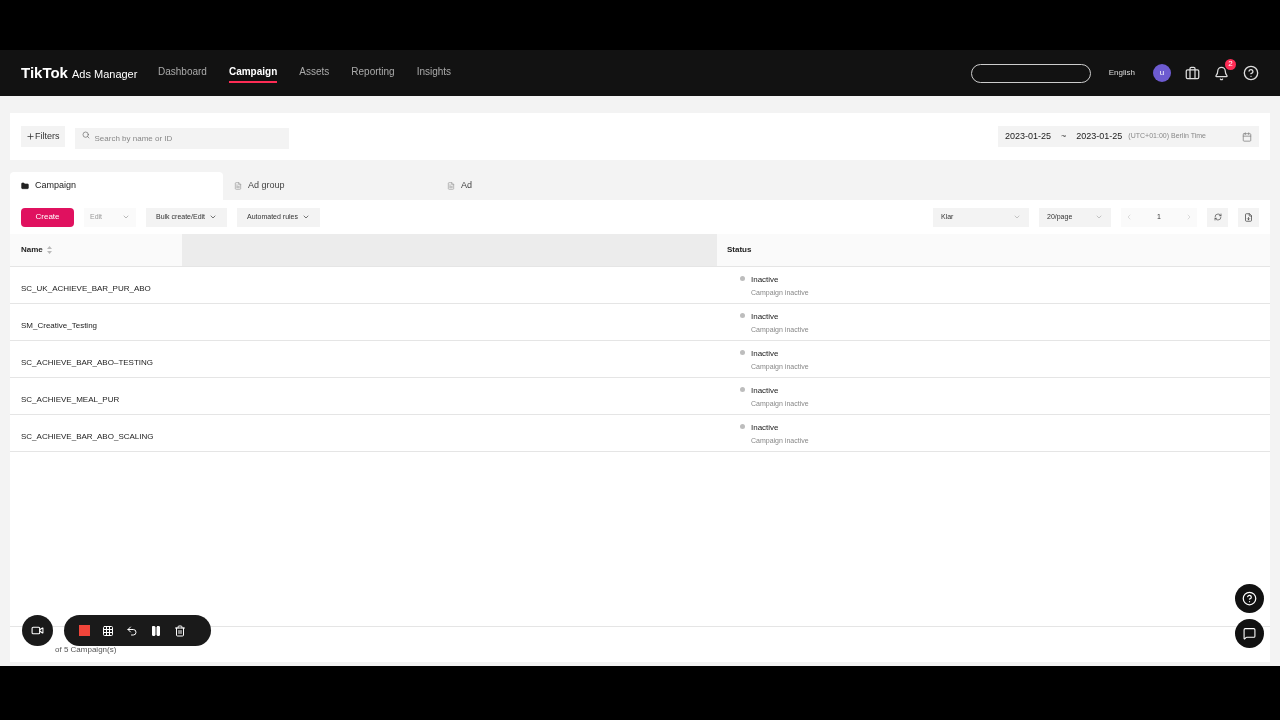 The image size is (1280, 720). Describe the element at coordinates (104, 74) in the screenshot. I see `logo-subtitle: Ads Manager` at that location.